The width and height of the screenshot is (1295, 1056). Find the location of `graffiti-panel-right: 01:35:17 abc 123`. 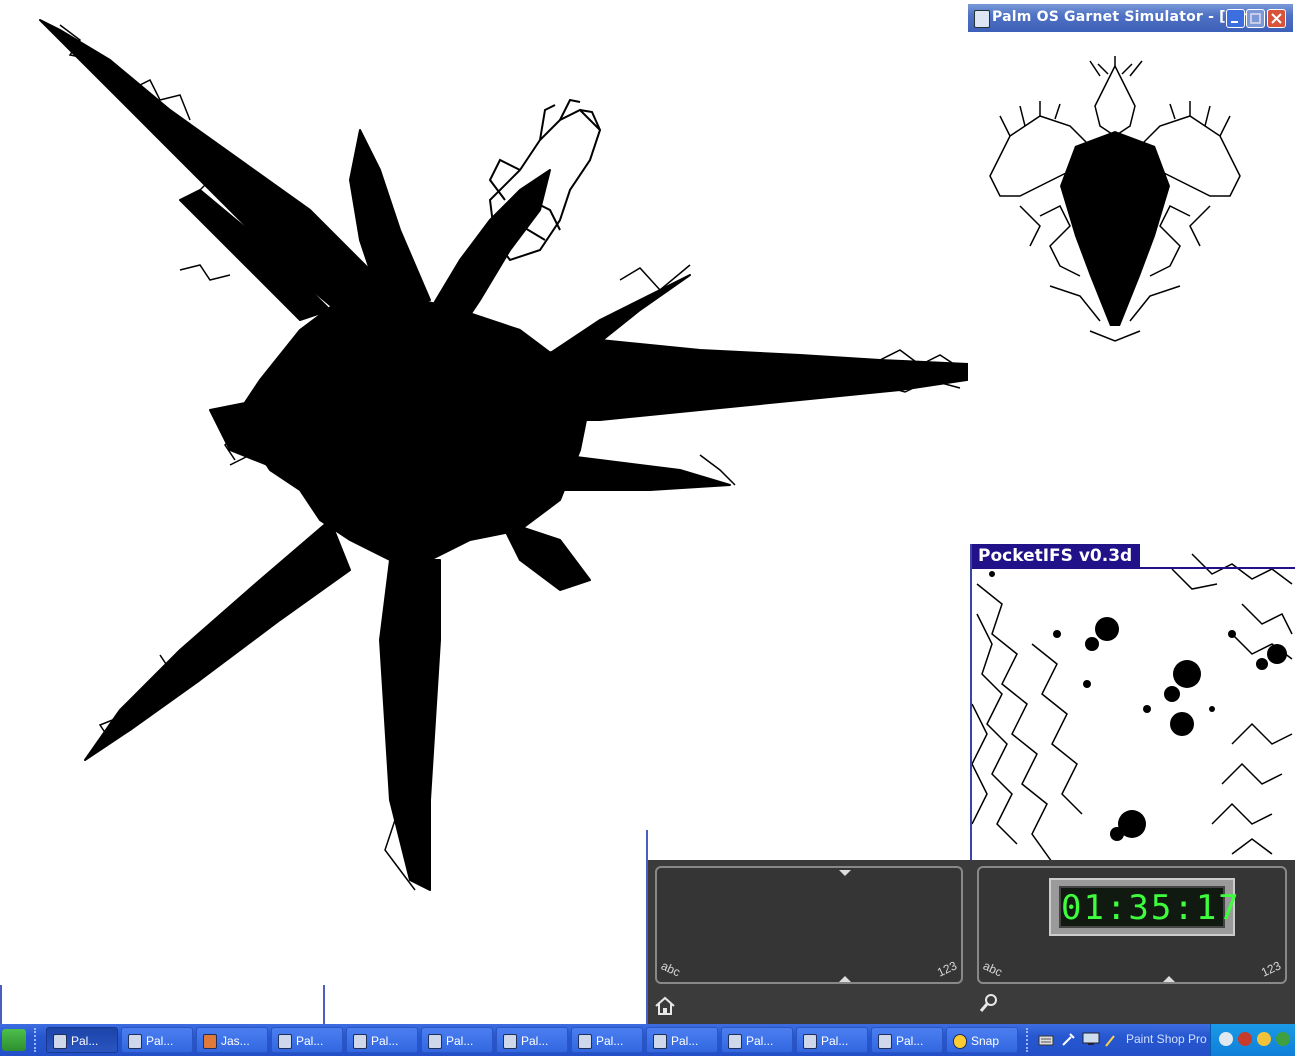

graffiti-panel-right: 01:35:17 abc 123 is located at coordinates (1132, 942).